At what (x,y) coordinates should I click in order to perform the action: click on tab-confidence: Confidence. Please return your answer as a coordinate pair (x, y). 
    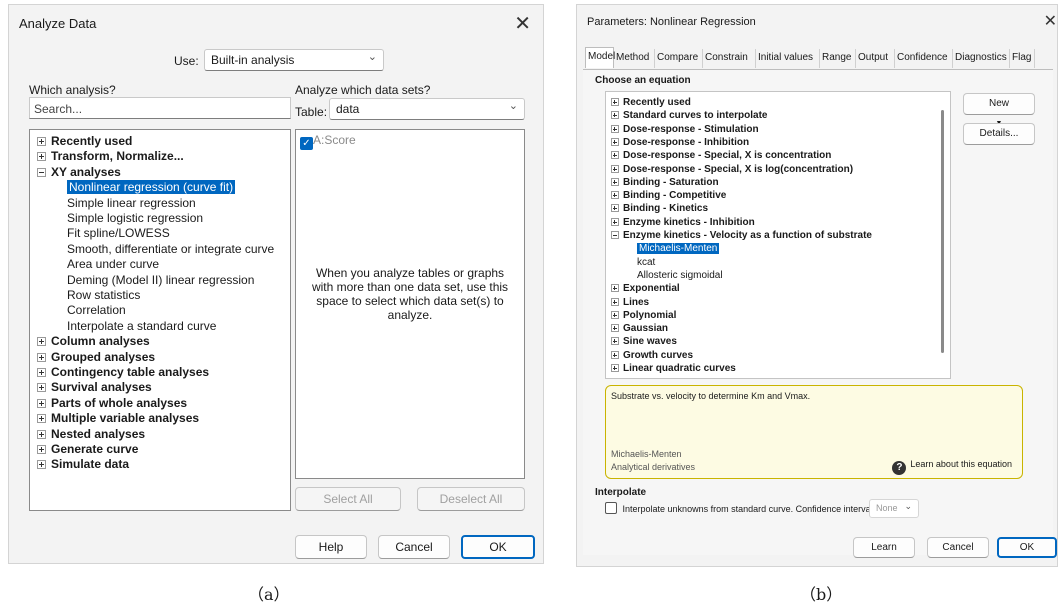
    Looking at the image, I should click on (924, 58).